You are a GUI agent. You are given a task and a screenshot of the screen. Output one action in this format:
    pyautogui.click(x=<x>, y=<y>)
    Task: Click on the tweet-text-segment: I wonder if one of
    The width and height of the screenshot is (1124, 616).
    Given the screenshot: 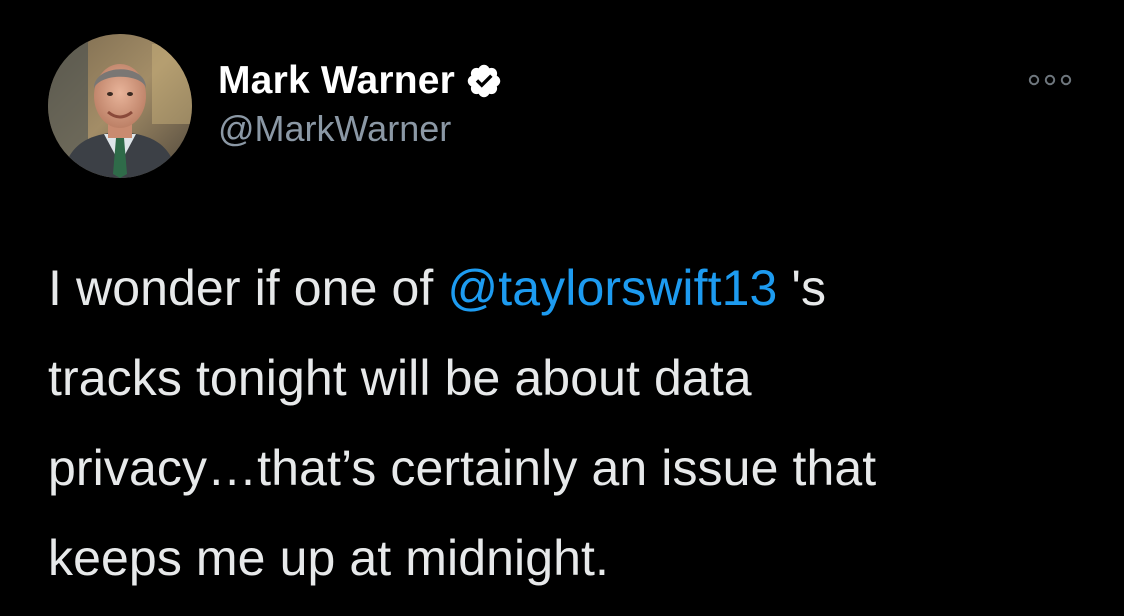 What is the action you would take?
    pyautogui.click(x=248, y=288)
    